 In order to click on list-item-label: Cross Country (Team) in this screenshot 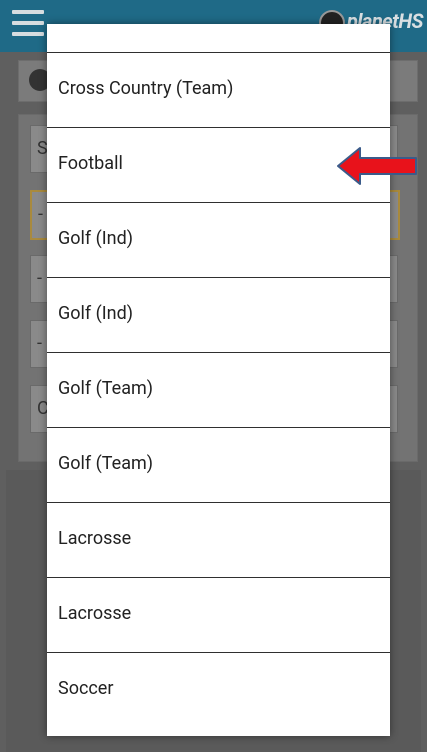, I will do `click(146, 88)`.